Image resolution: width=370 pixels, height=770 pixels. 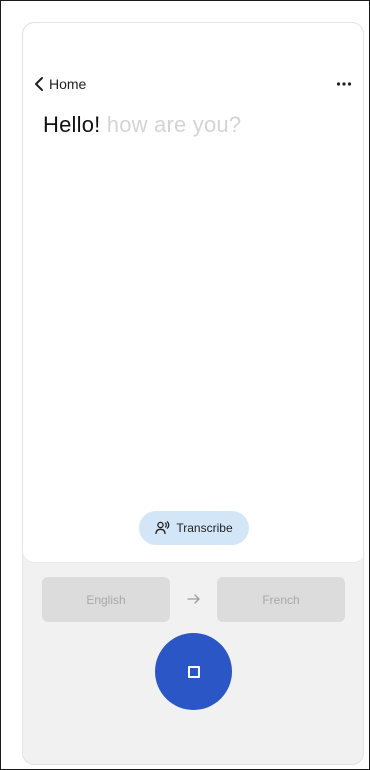 What do you see at coordinates (193, 85) in the screenshot?
I see `top-bar: Home` at bounding box center [193, 85].